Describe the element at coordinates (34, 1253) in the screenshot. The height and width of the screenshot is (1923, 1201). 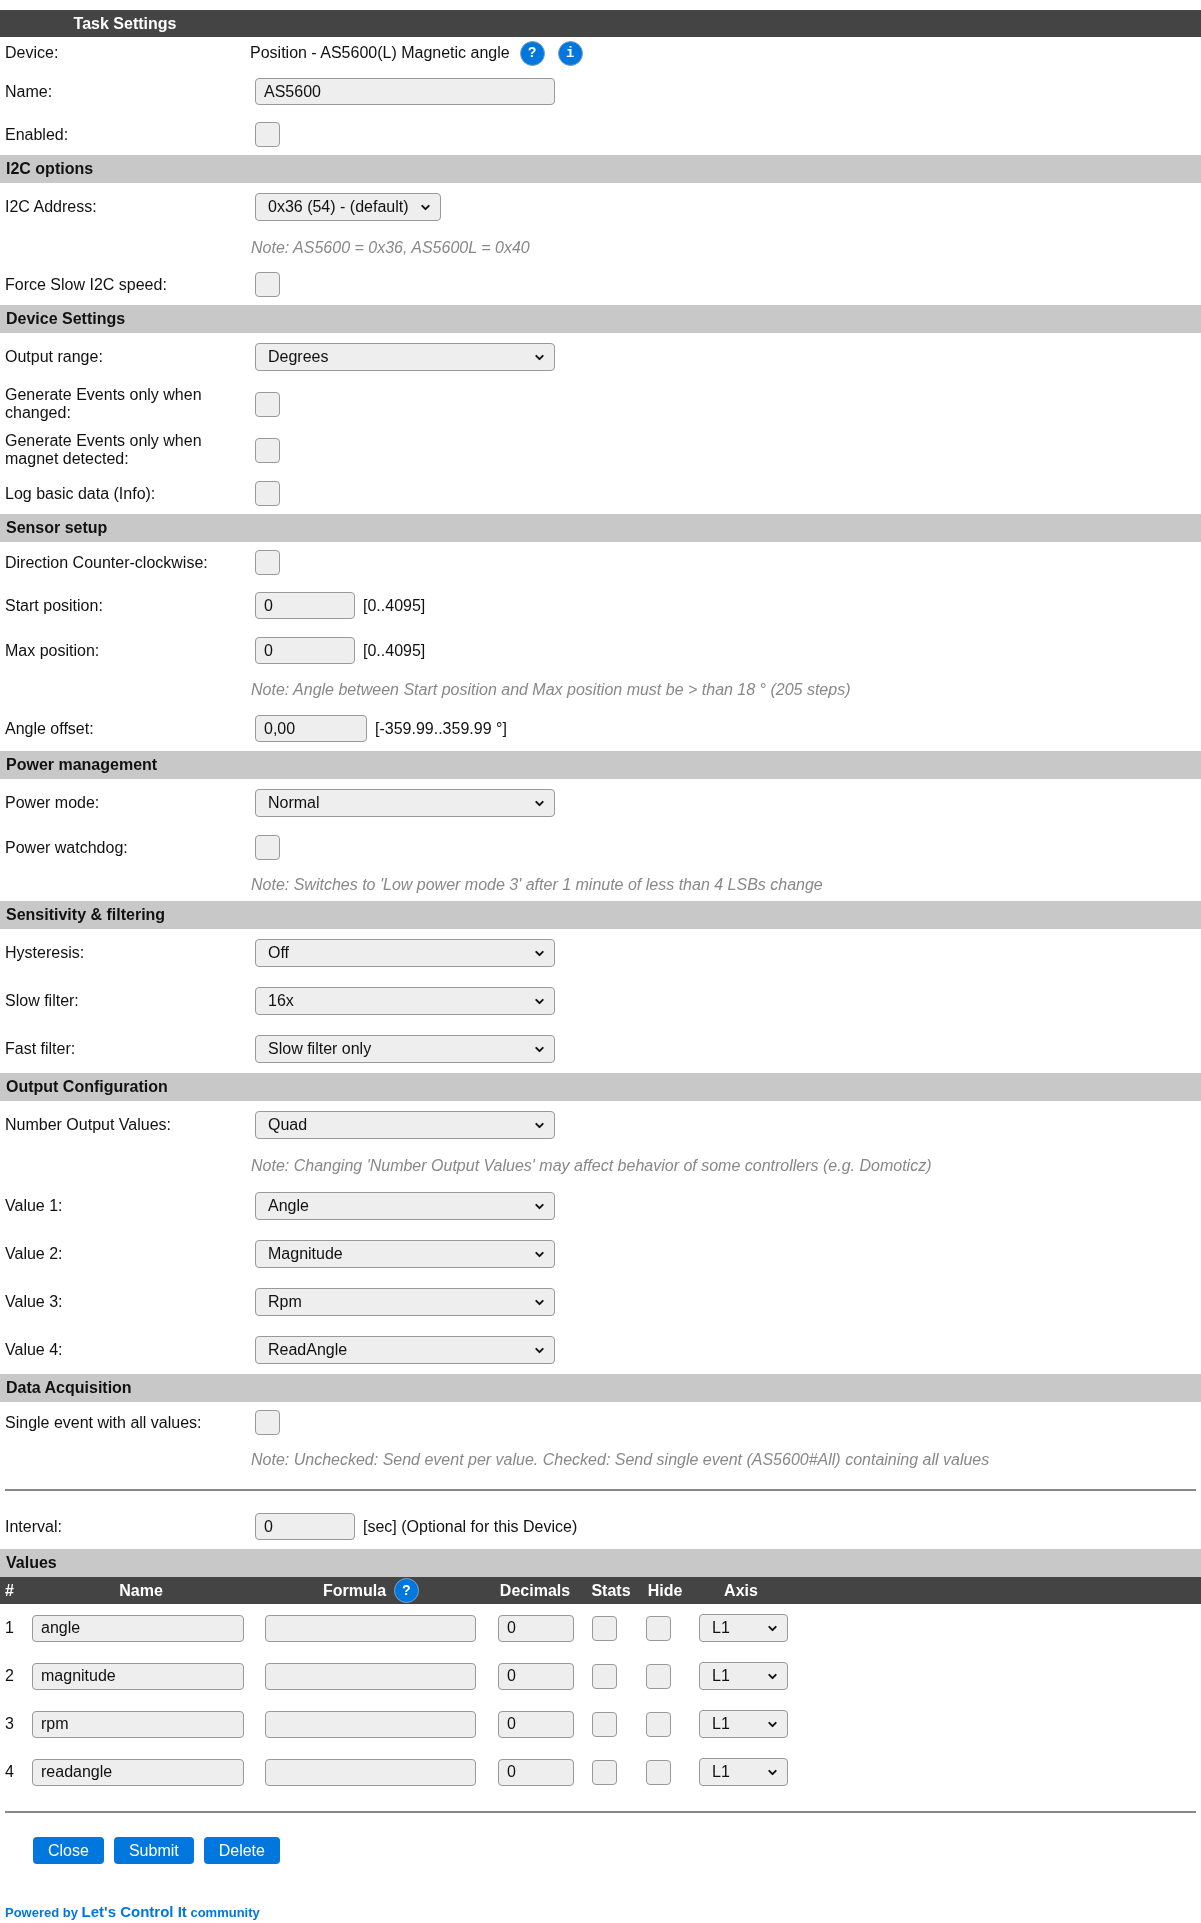
I see `field-label: Value 2:` at that location.